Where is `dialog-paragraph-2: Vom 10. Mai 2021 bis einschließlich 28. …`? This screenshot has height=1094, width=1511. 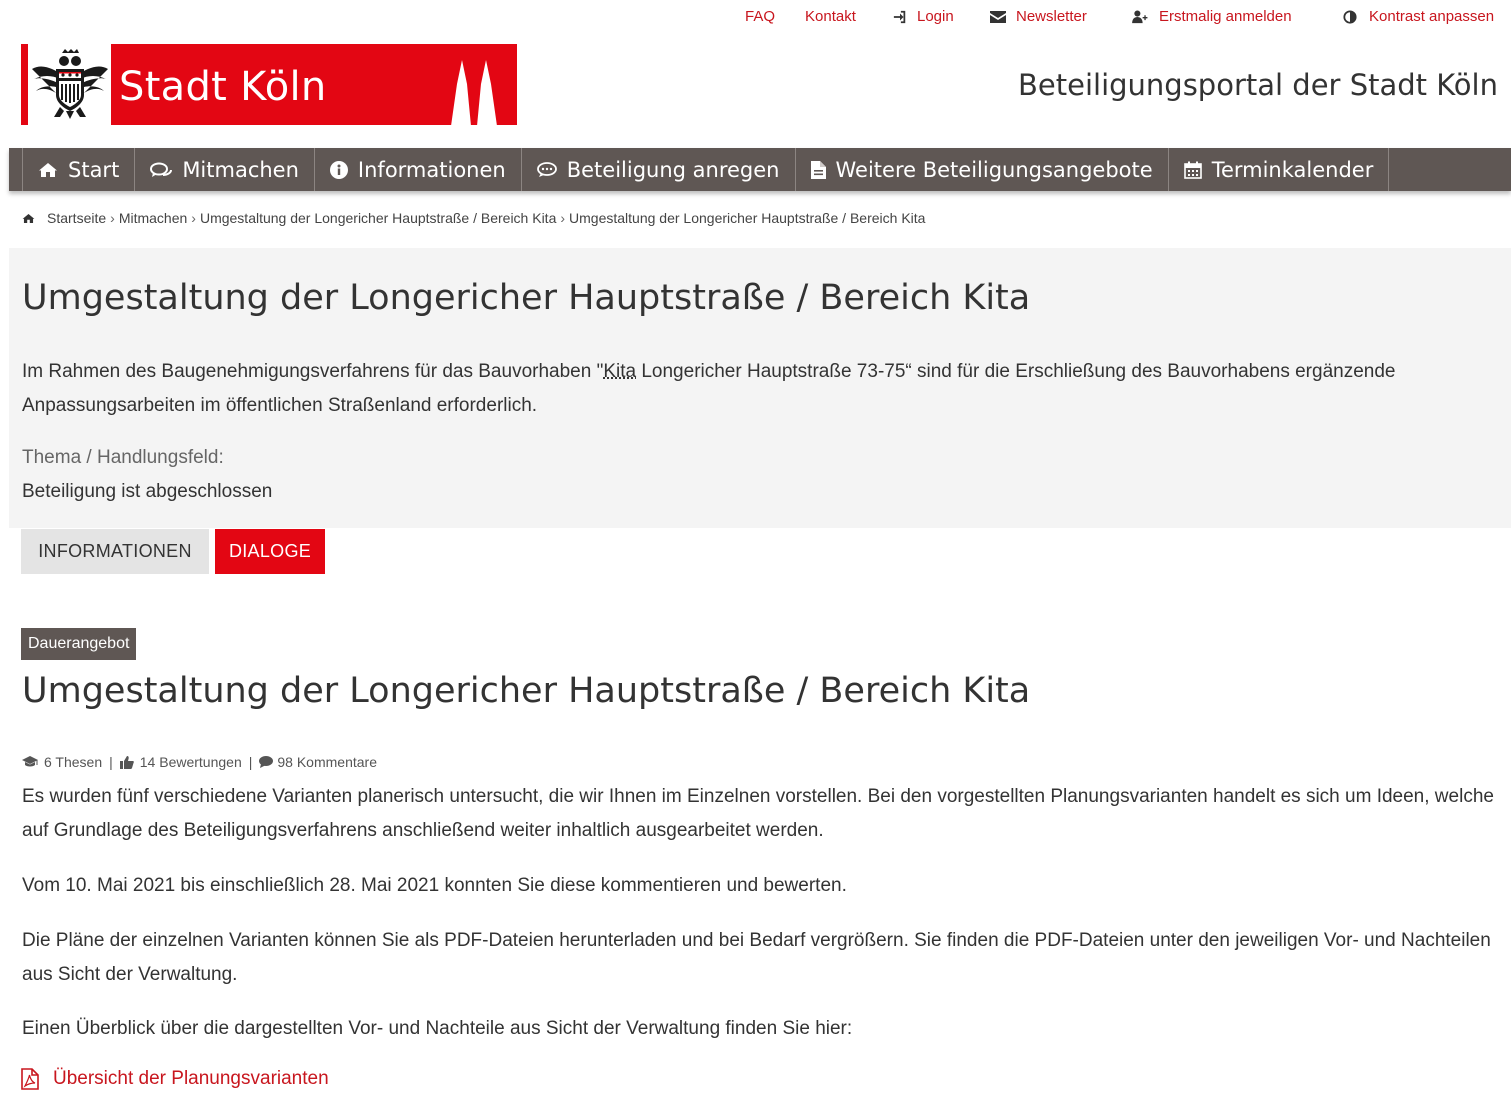
dialog-paragraph-2: Vom 10. Mai 2021 bis einschließlich 28. … is located at coordinates (434, 885).